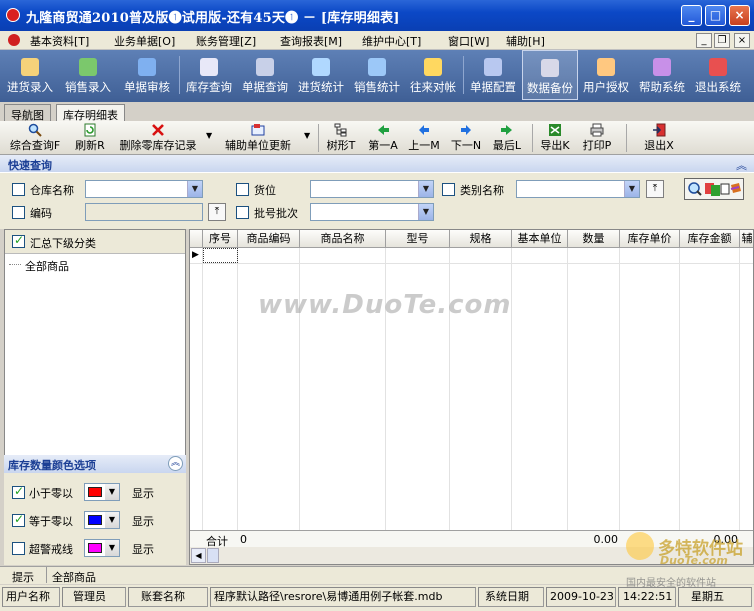 The image size is (754, 611). I want to click on over-alert-color-picker: ▼, so click(102, 548).